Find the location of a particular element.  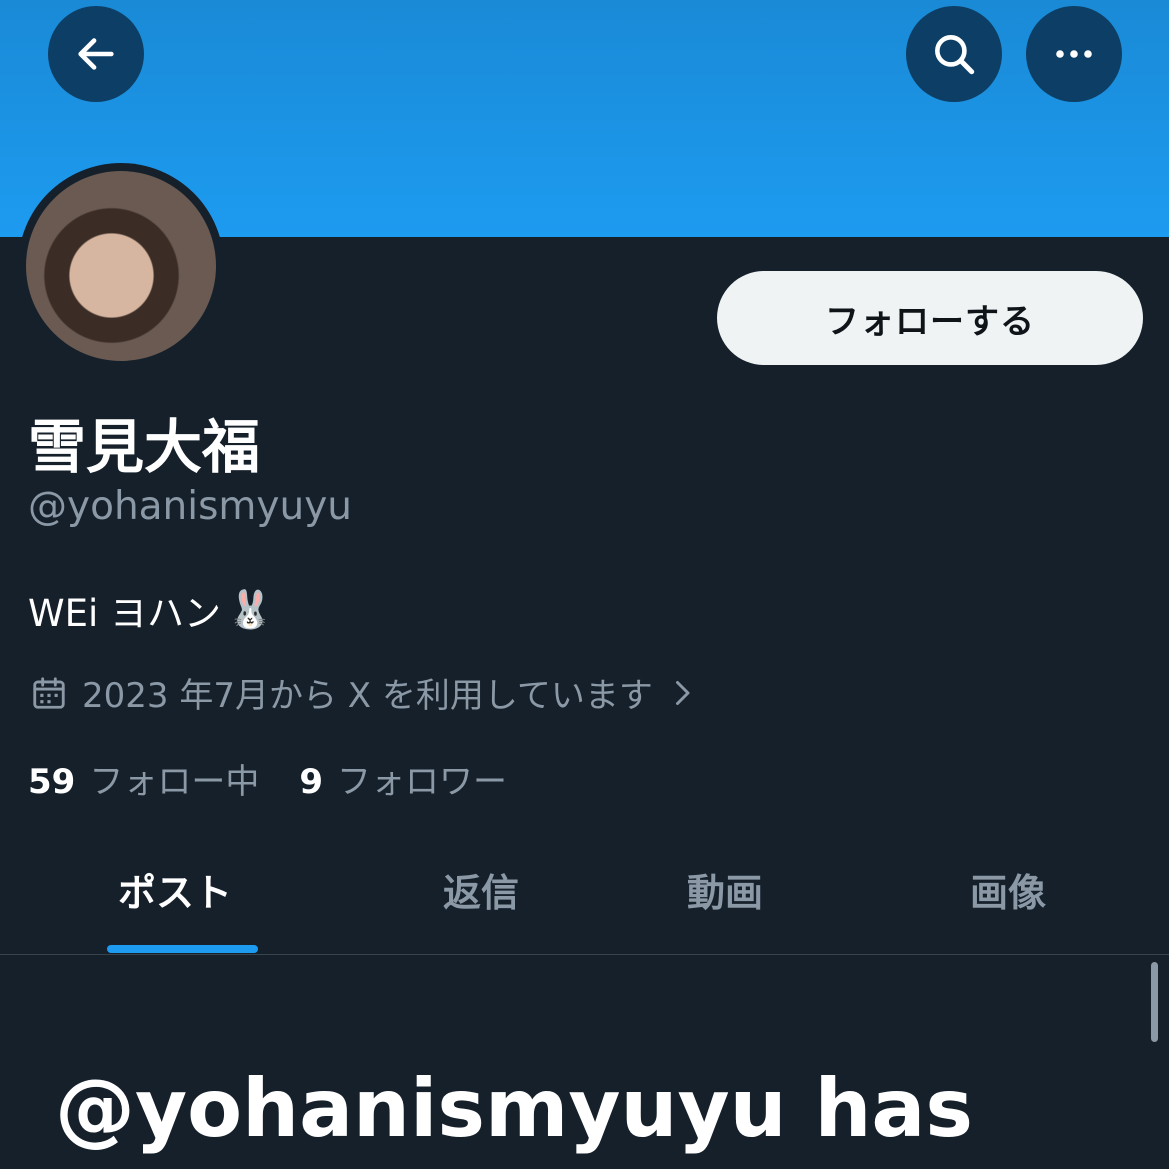

following-count: 59 is located at coordinates (52, 782).